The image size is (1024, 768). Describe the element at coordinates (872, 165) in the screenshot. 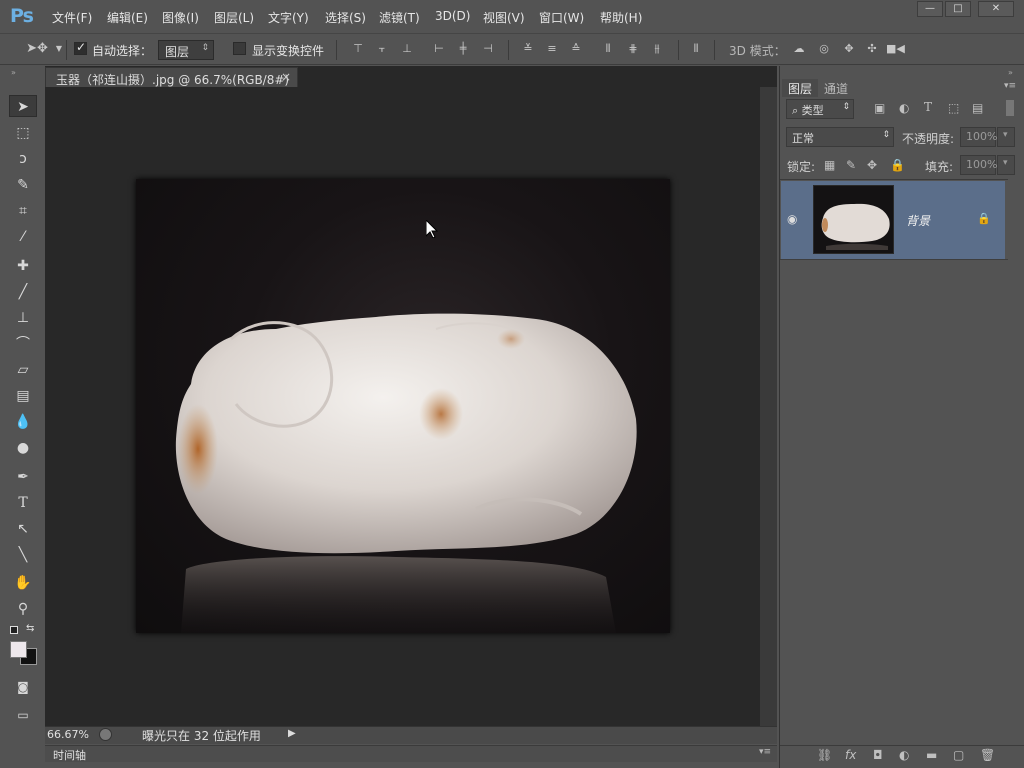

I see `lock-position-icon: ✥` at that location.